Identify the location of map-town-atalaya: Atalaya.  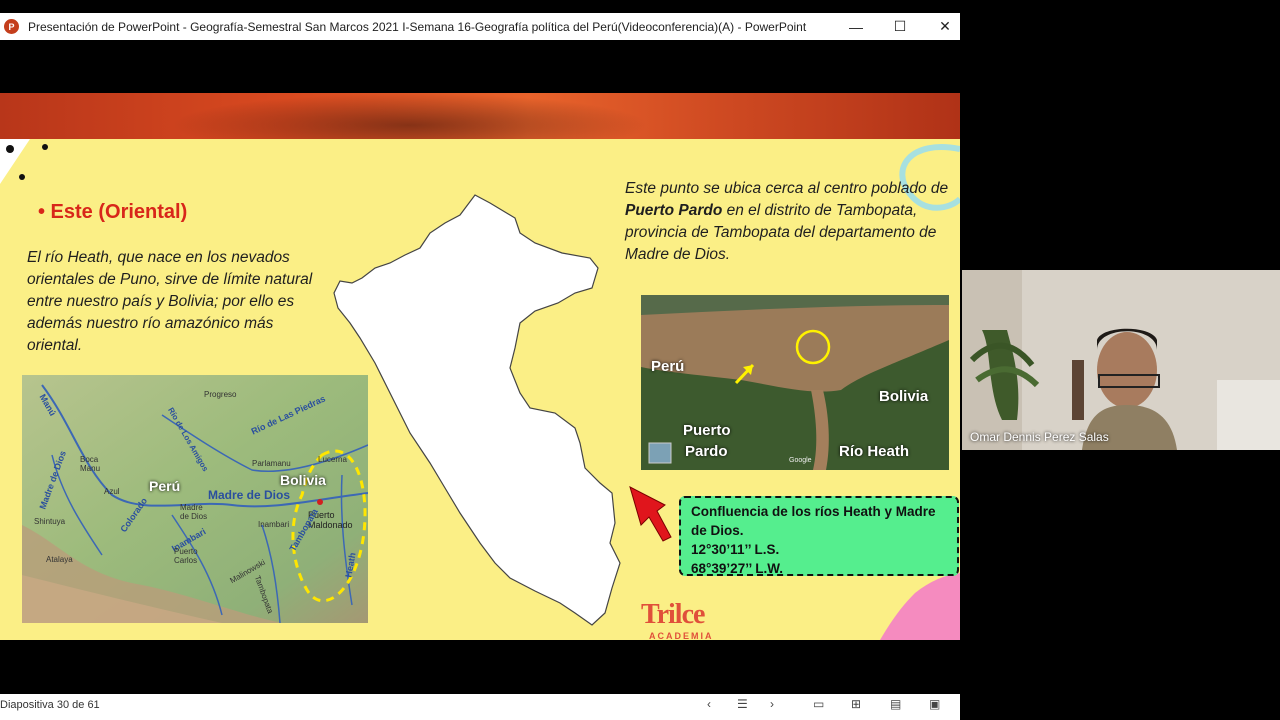
(59, 559).